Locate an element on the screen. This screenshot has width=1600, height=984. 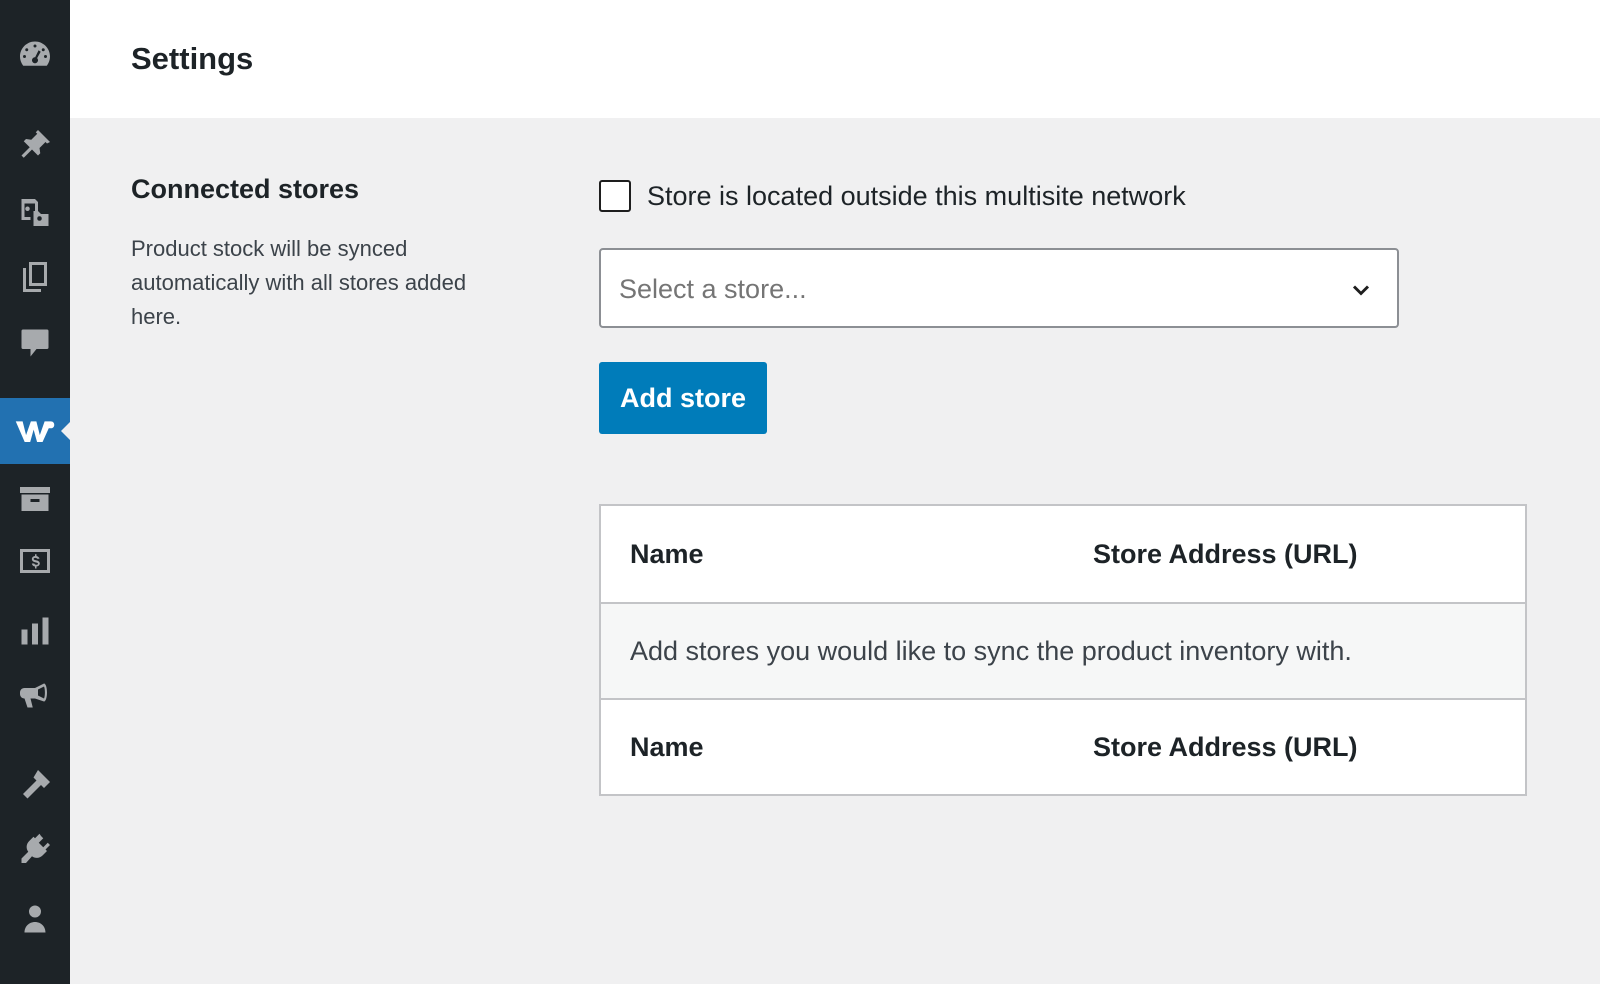
archive-icon is located at coordinates (35, 499).